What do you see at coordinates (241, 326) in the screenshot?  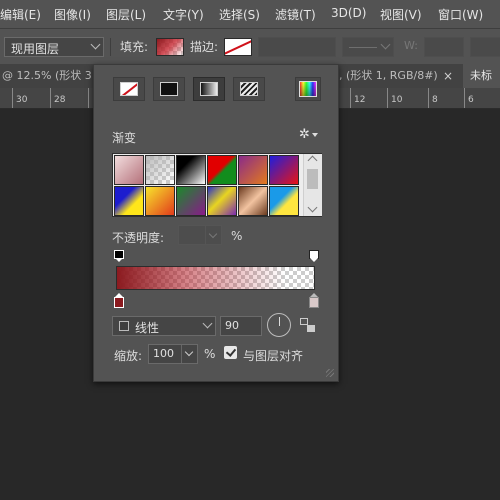 I see `angle-input: 90` at bounding box center [241, 326].